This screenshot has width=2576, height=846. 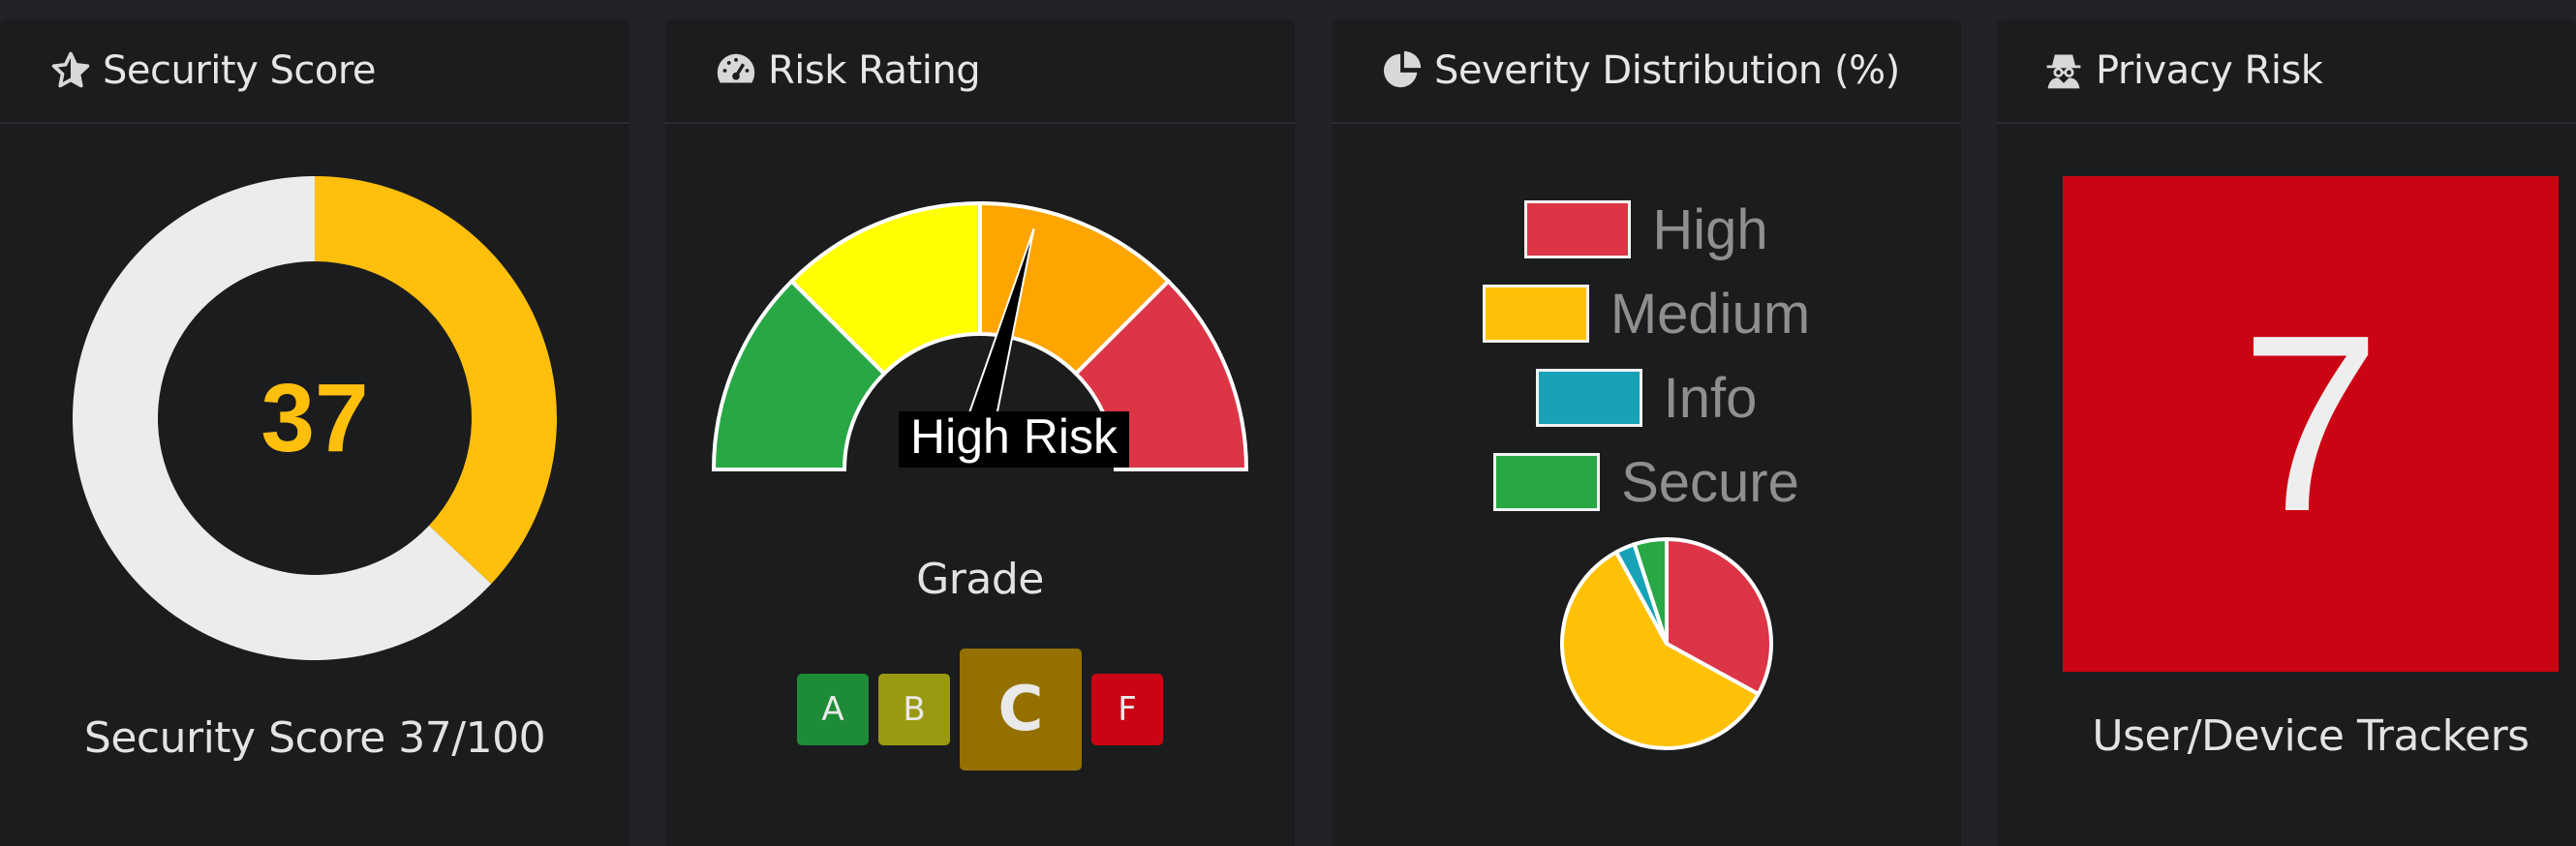 I want to click on legend-label-secure: Secure, so click(x=1710, y=482).